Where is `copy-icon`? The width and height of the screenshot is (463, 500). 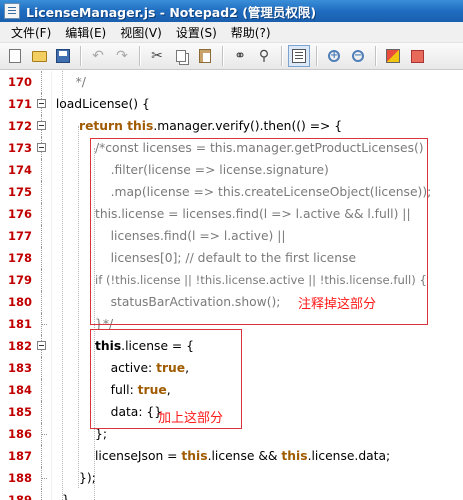 copy-icon is located at coordinates (181, 56).